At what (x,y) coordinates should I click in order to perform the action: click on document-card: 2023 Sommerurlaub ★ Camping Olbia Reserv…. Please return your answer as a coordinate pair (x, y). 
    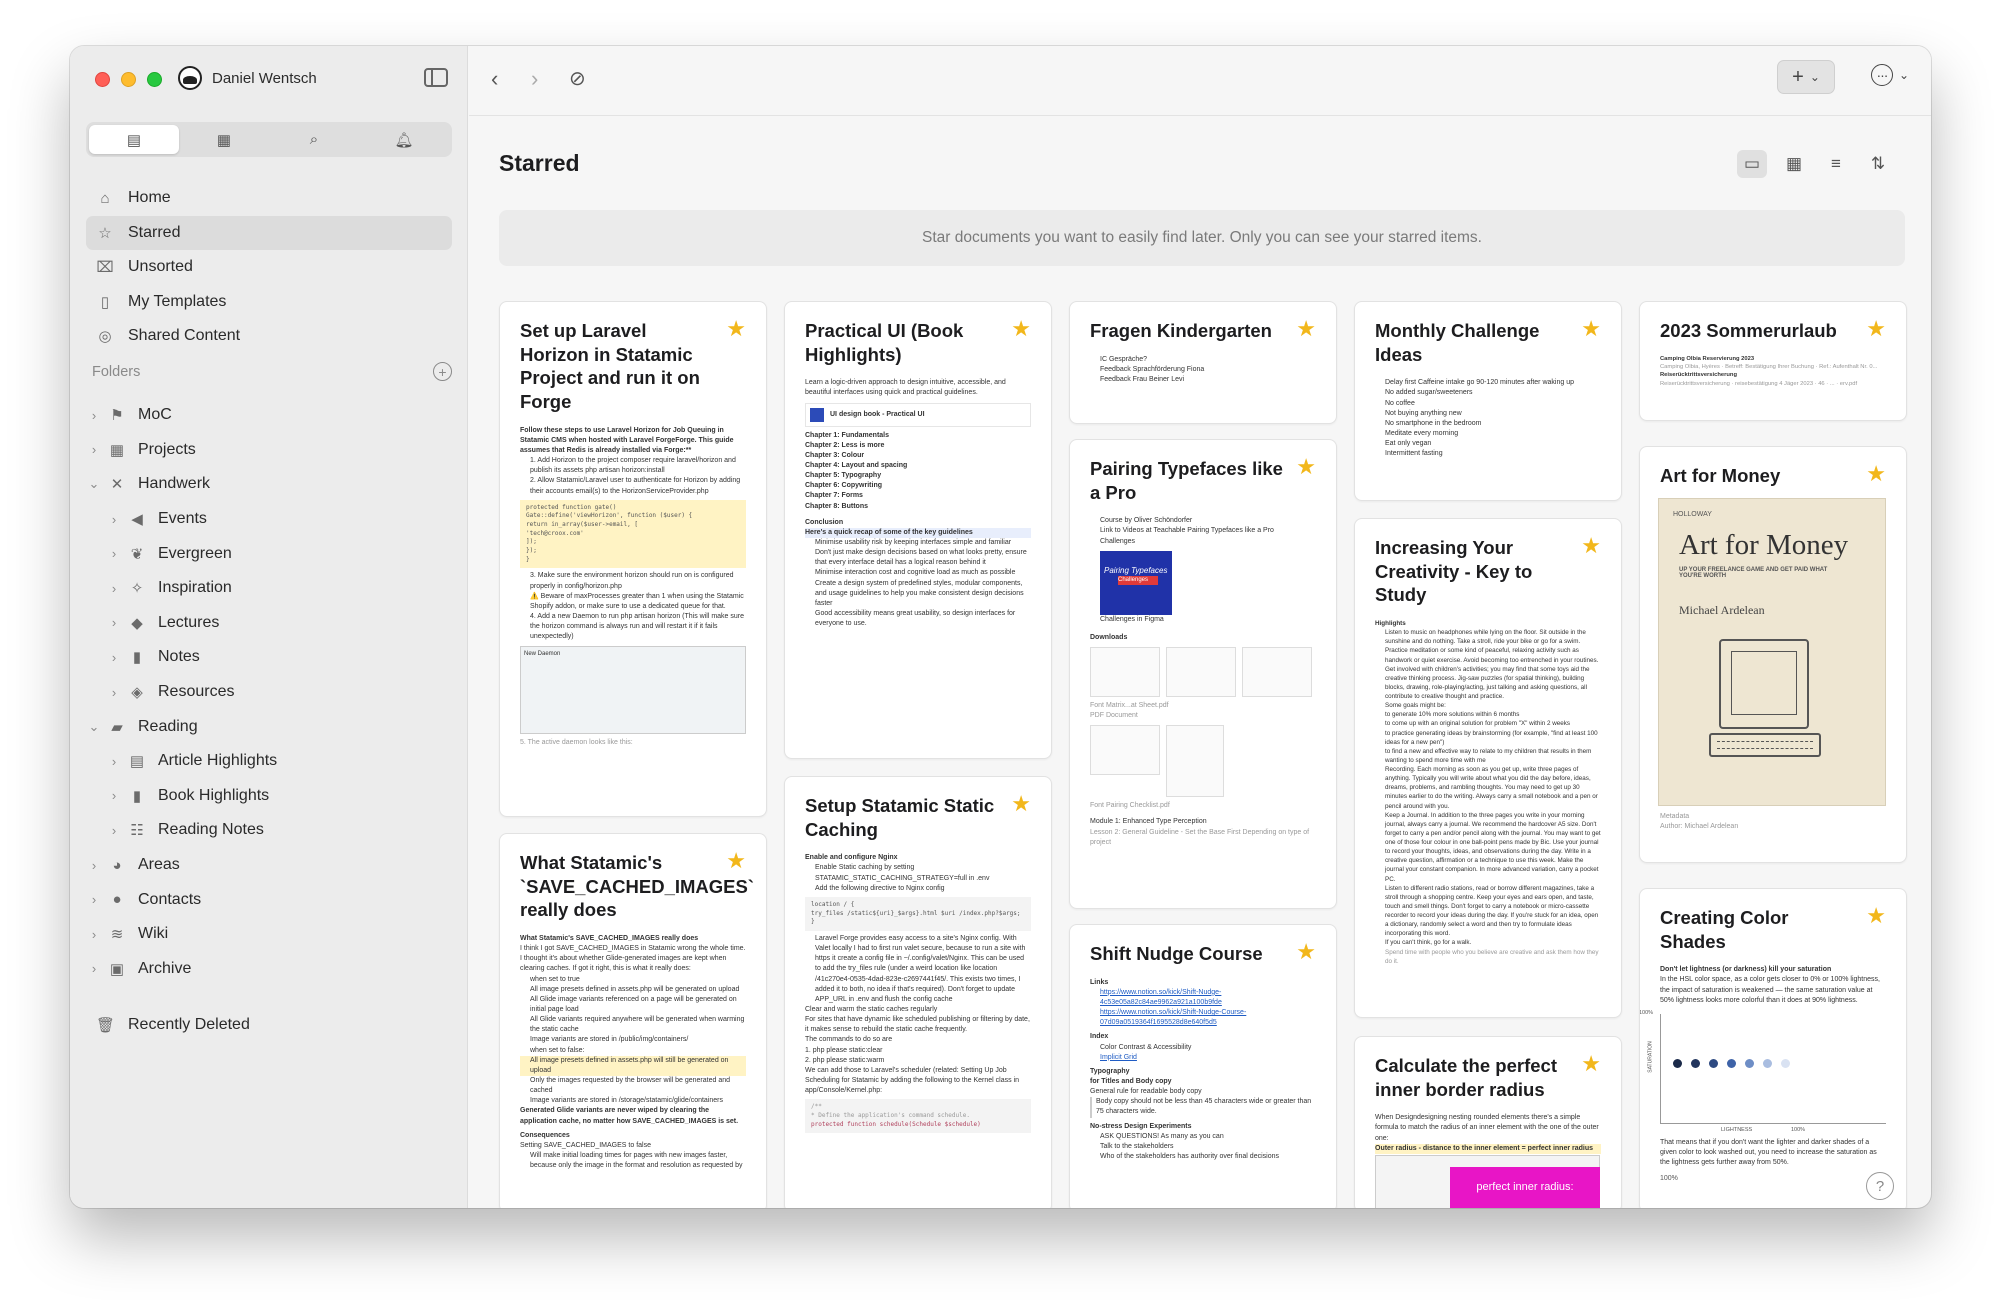
    Looking at the image, I should click on (1773, 361).